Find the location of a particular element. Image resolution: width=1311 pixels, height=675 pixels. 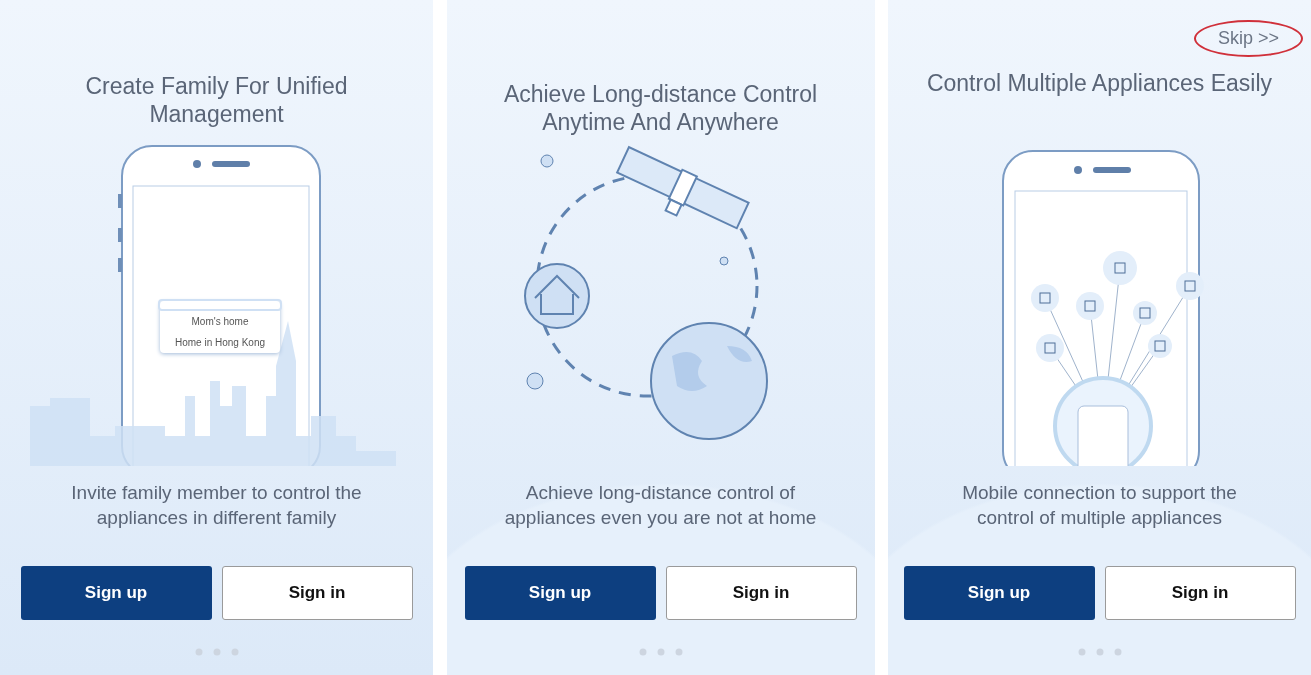

screen-description: Achieve long-distance control of appliances even you are not at home is located at coordinates (660, 505).